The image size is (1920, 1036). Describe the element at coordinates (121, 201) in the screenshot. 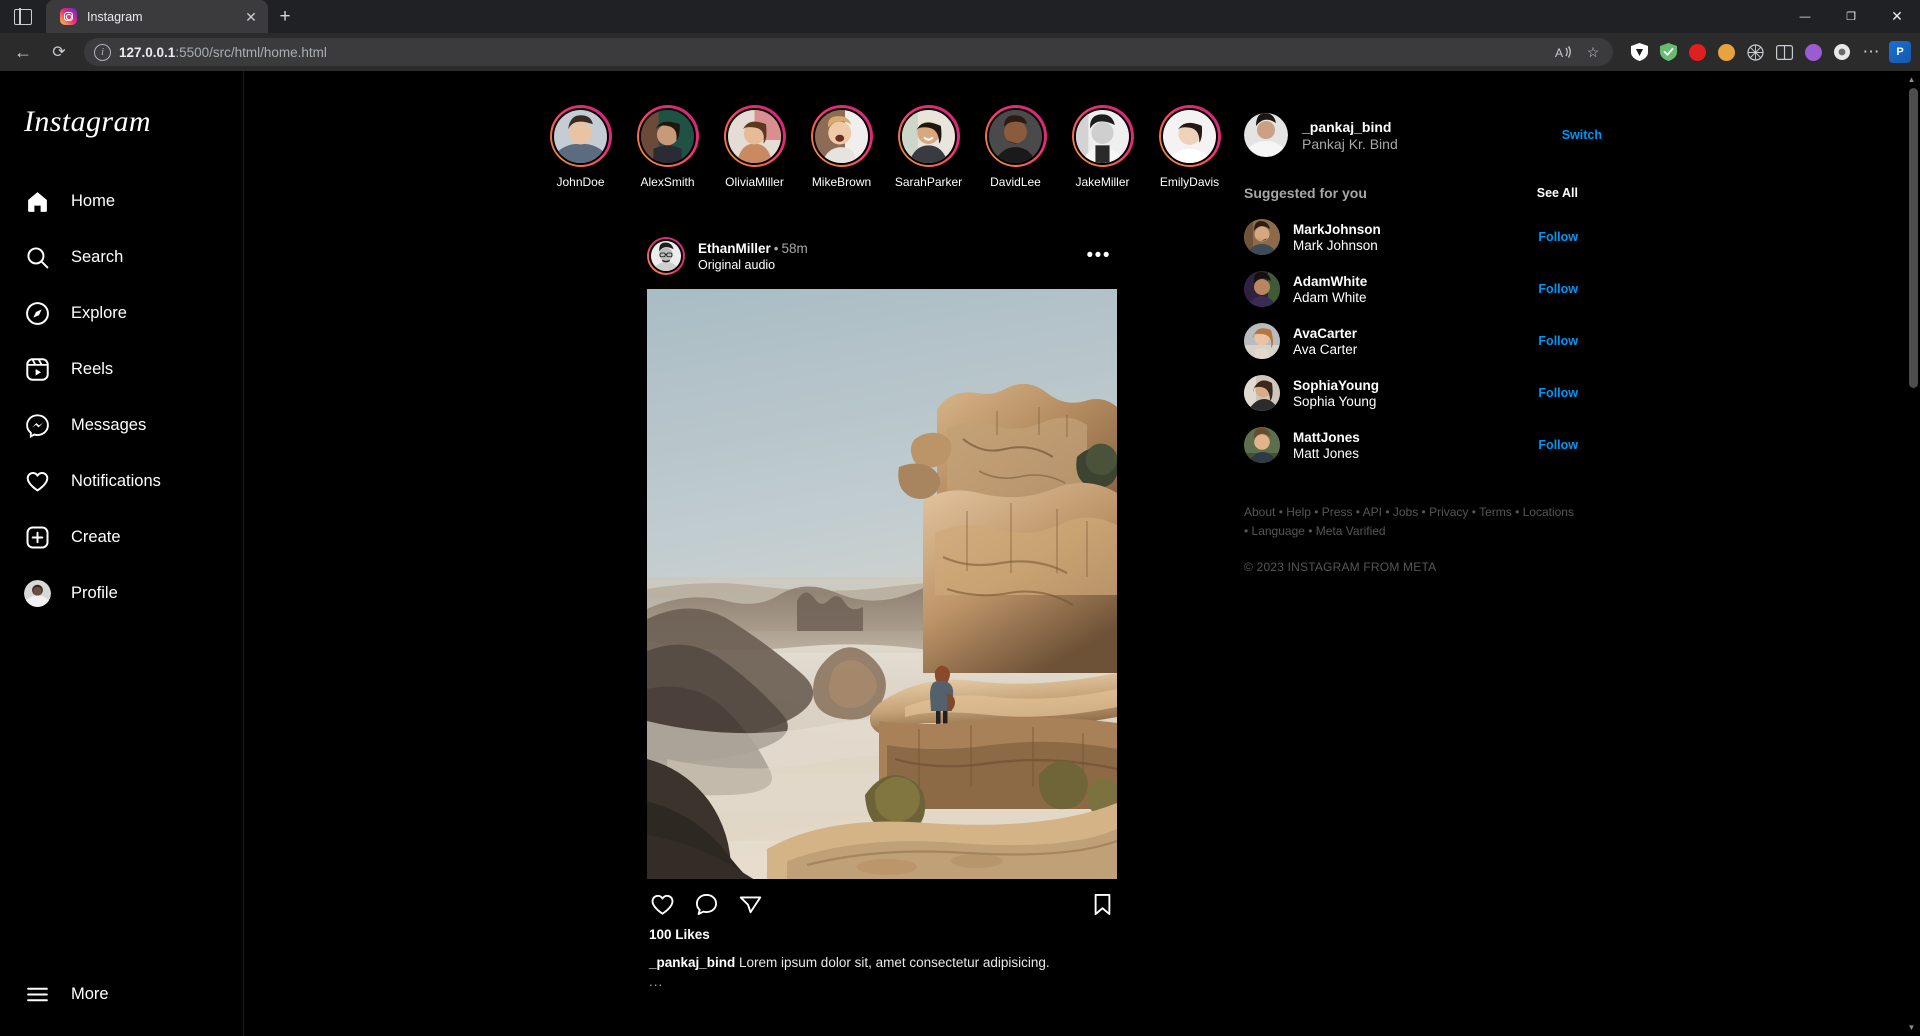

I see `sidebar-item-home: Home` at that location.